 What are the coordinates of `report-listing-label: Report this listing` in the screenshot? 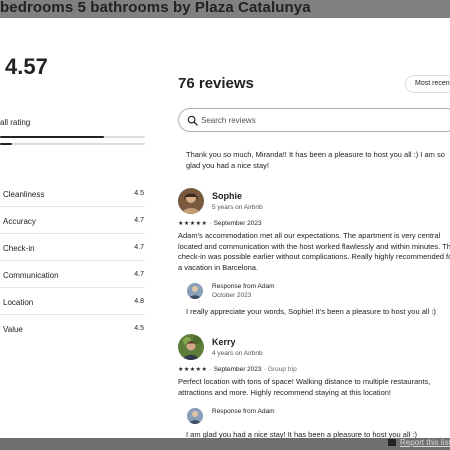 It's located at (425, 442).